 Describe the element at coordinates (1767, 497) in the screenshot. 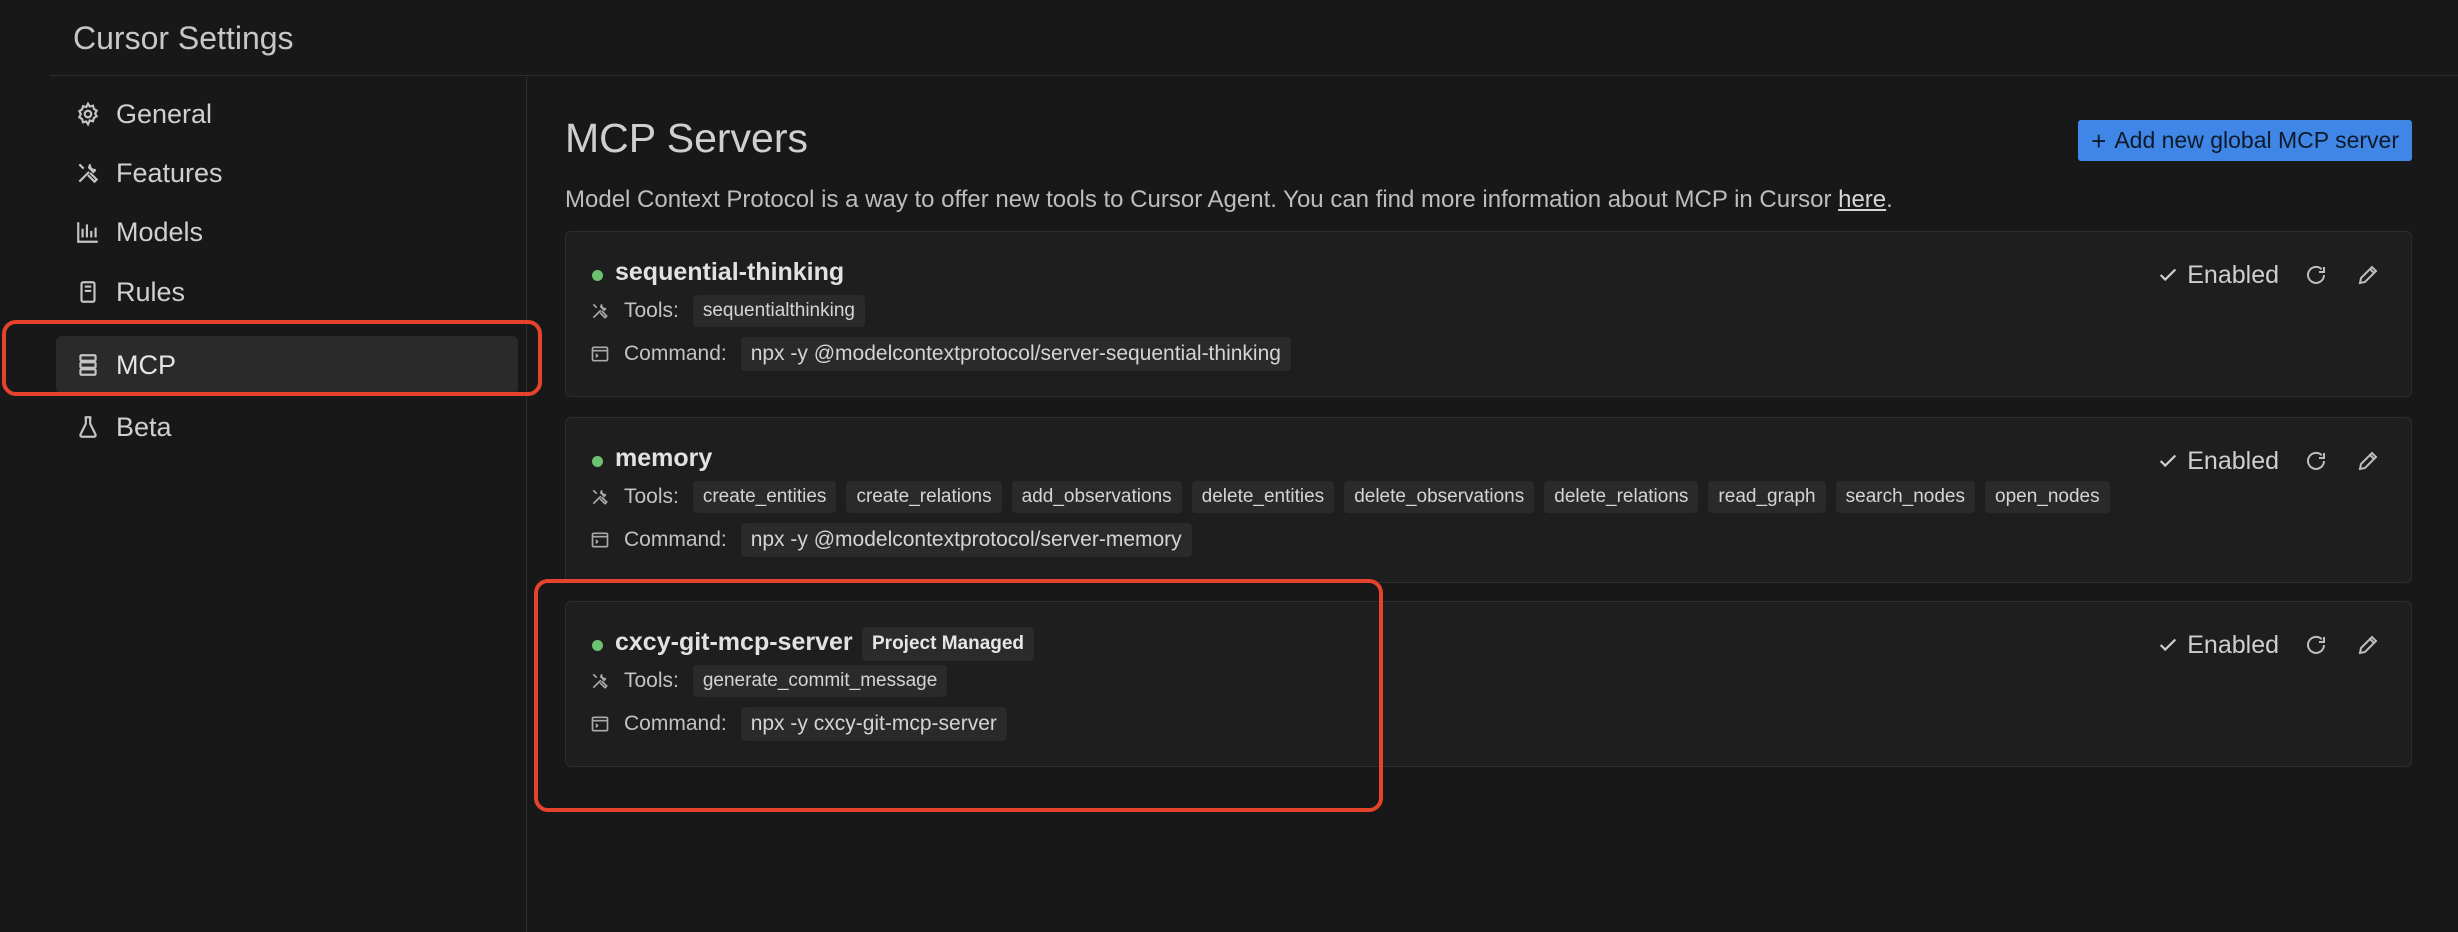

I see `tool-chip: read_graph` at that location.